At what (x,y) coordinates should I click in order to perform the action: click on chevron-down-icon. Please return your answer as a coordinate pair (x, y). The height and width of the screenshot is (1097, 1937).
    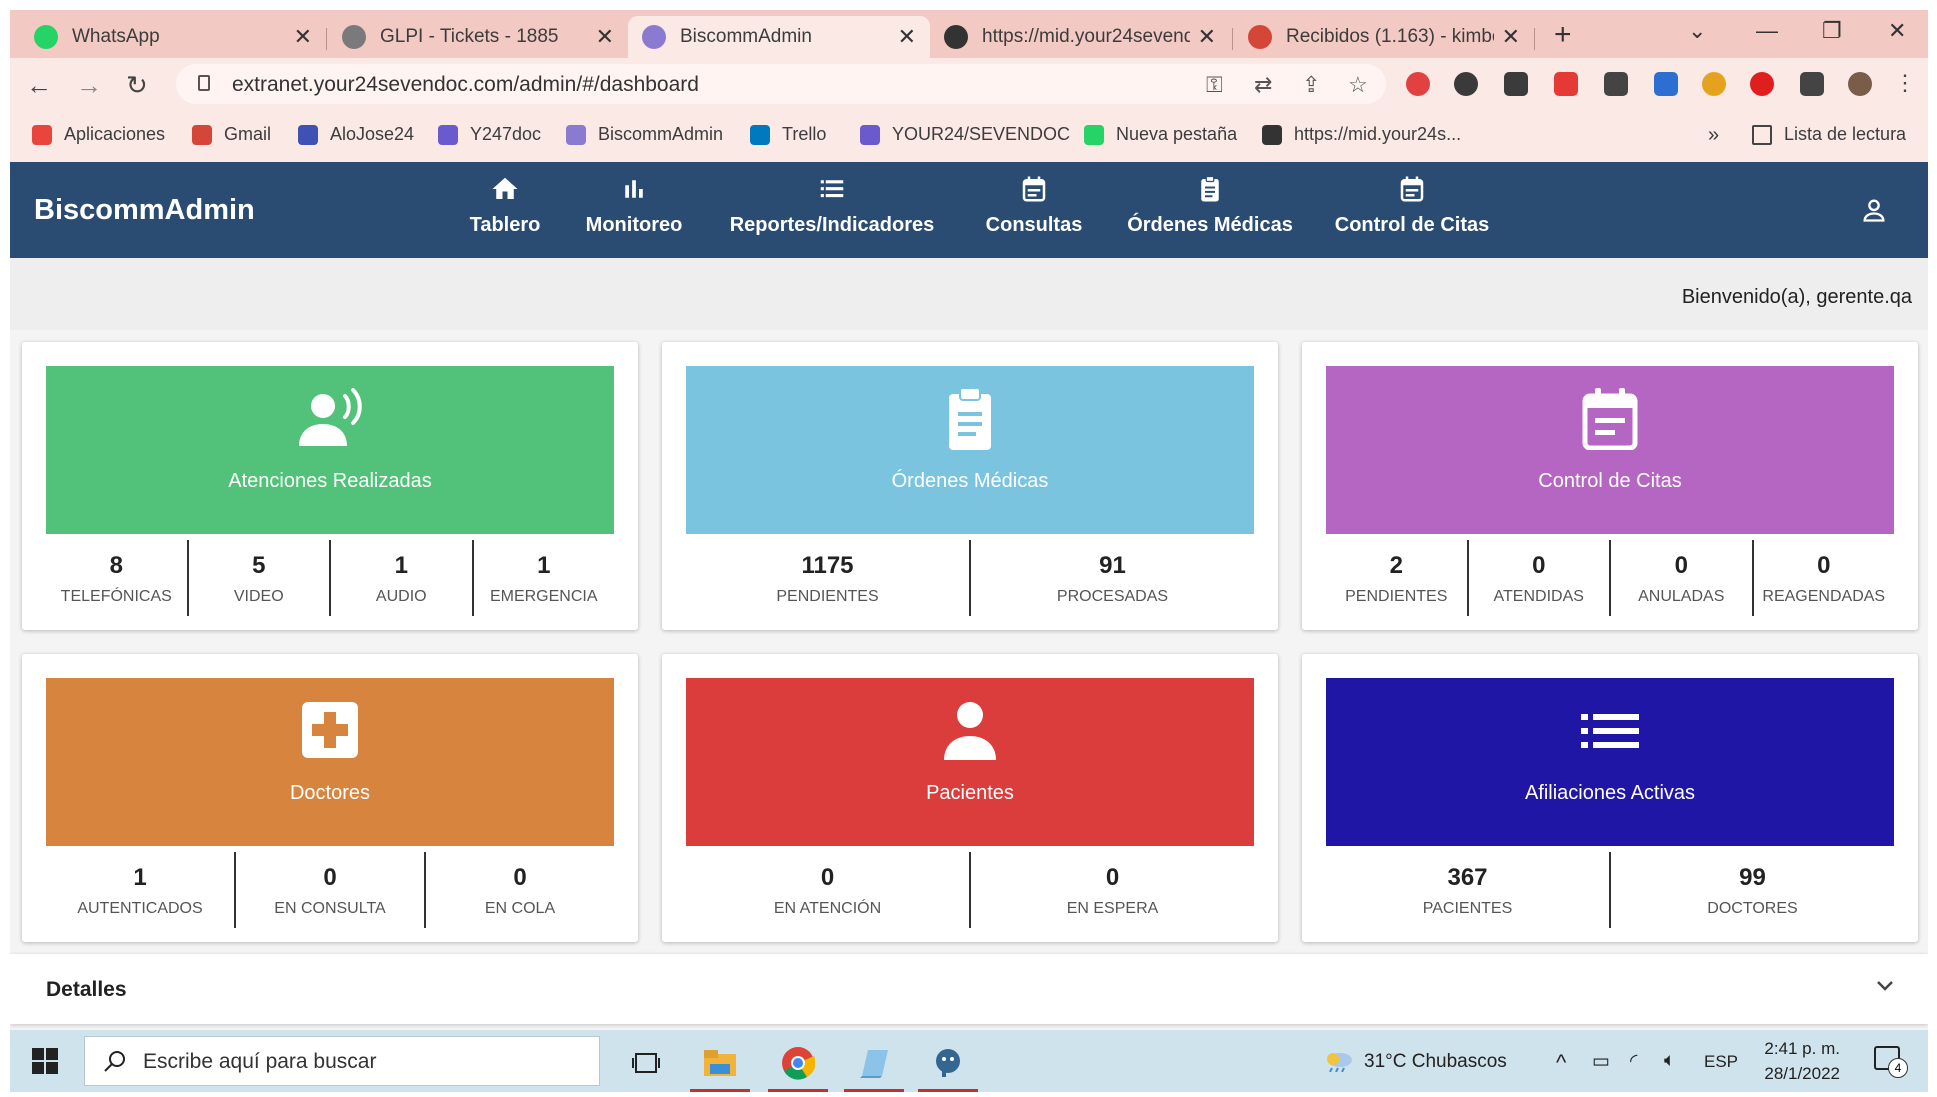
    Looking at the image, I should click on (1885, 986).